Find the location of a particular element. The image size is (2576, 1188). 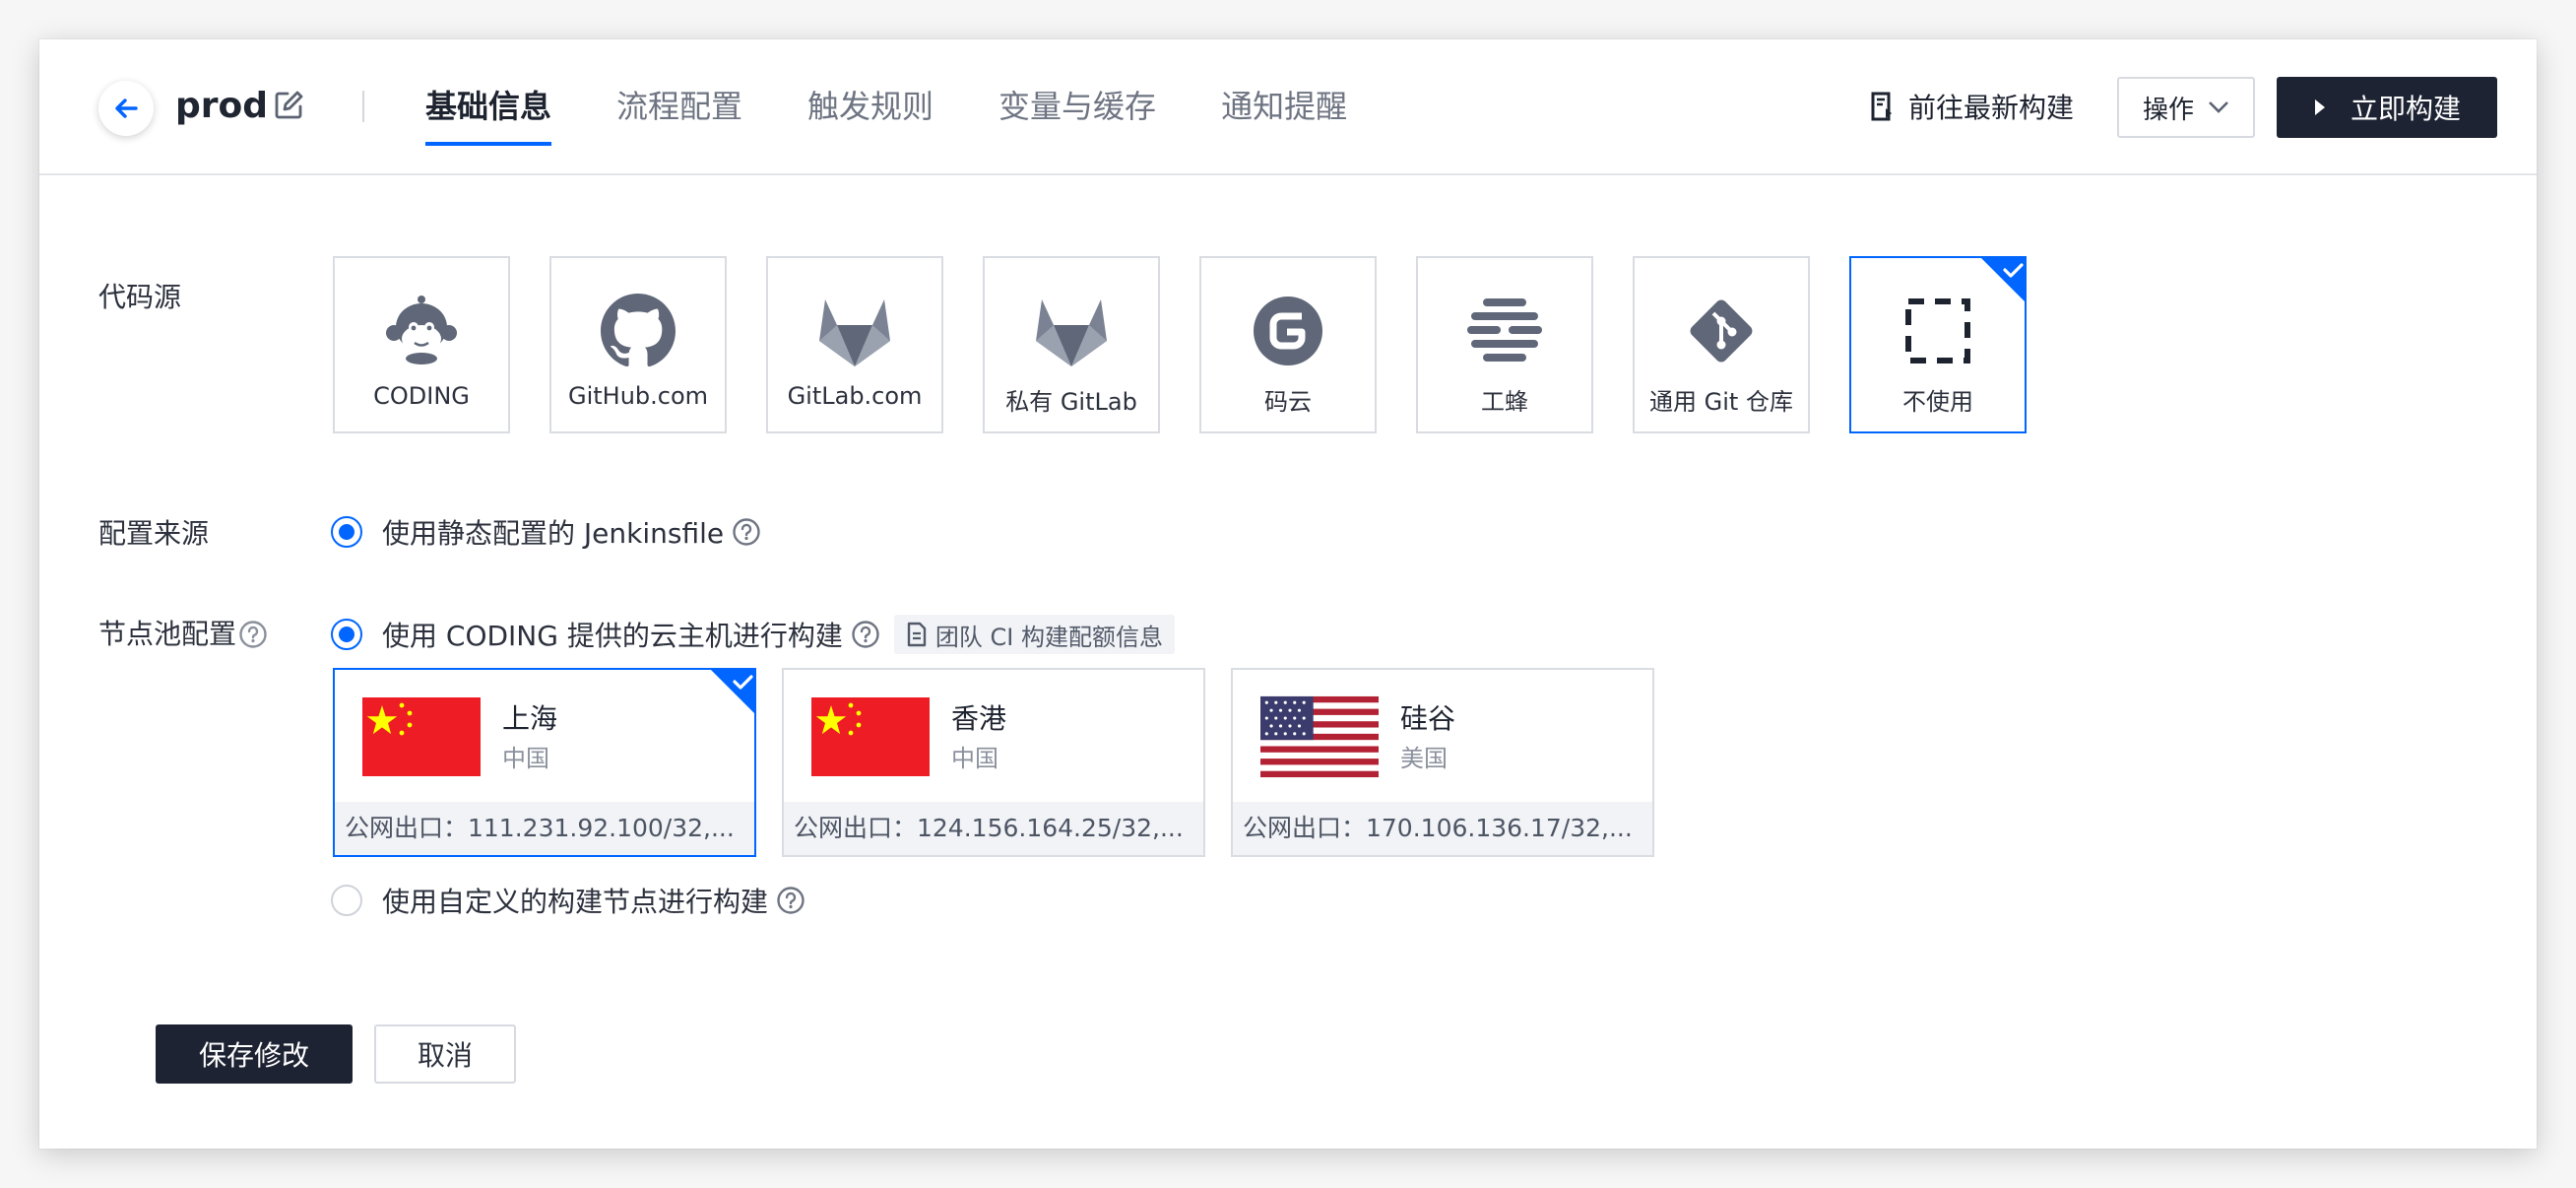

code-source-none: 不使用 is located at coordinates (1938, 344).